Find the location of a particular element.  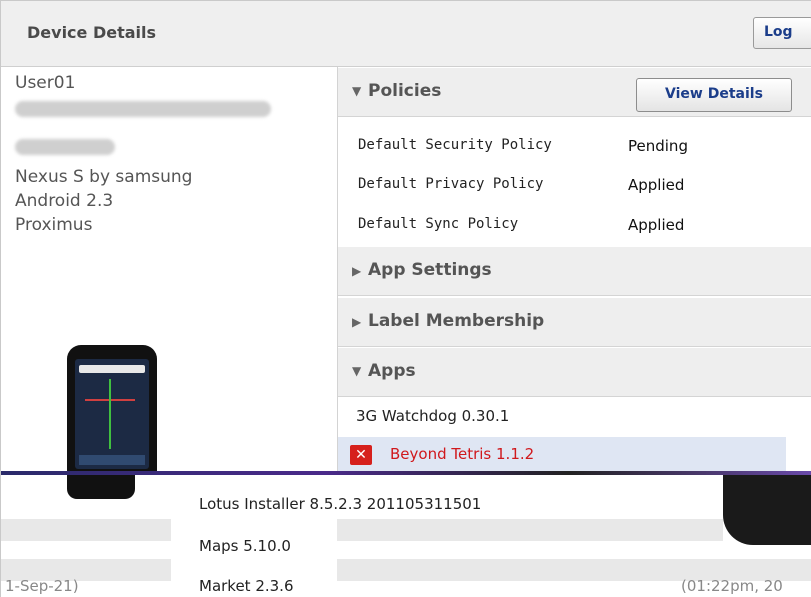

app-name: Lotus Installer 8.5.2.3 201105311501 is located at coordinates (340, 504).